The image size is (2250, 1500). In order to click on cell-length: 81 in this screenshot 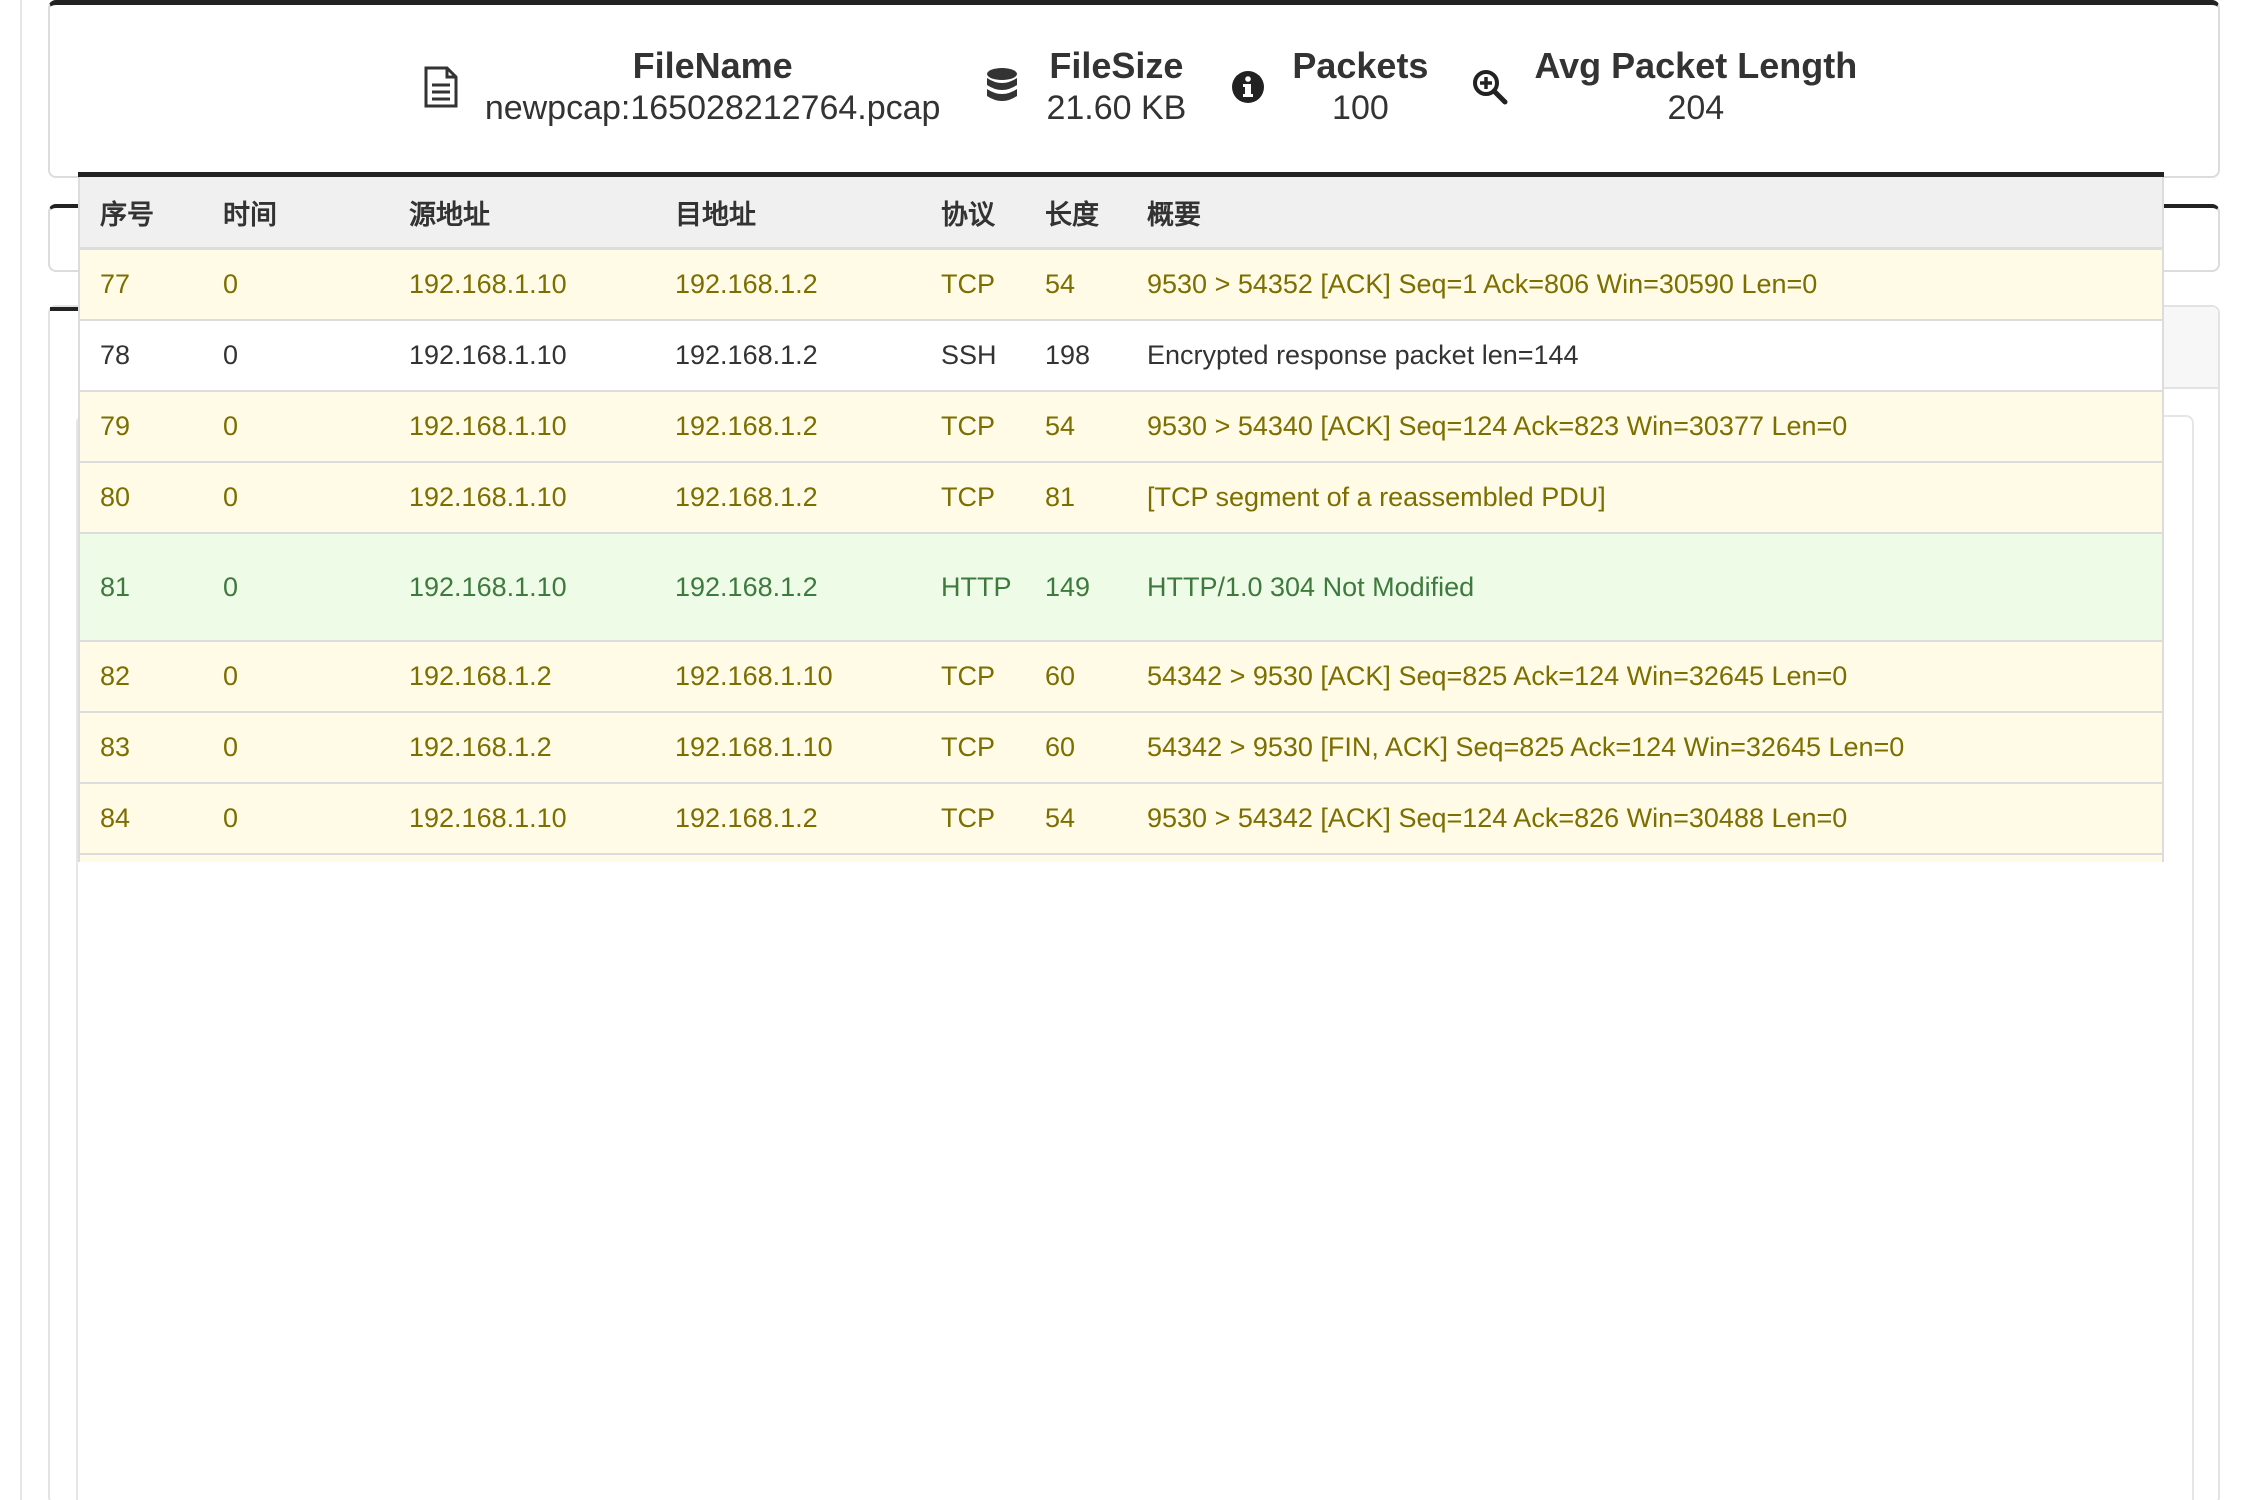, I will do `click(1076, 496)`.